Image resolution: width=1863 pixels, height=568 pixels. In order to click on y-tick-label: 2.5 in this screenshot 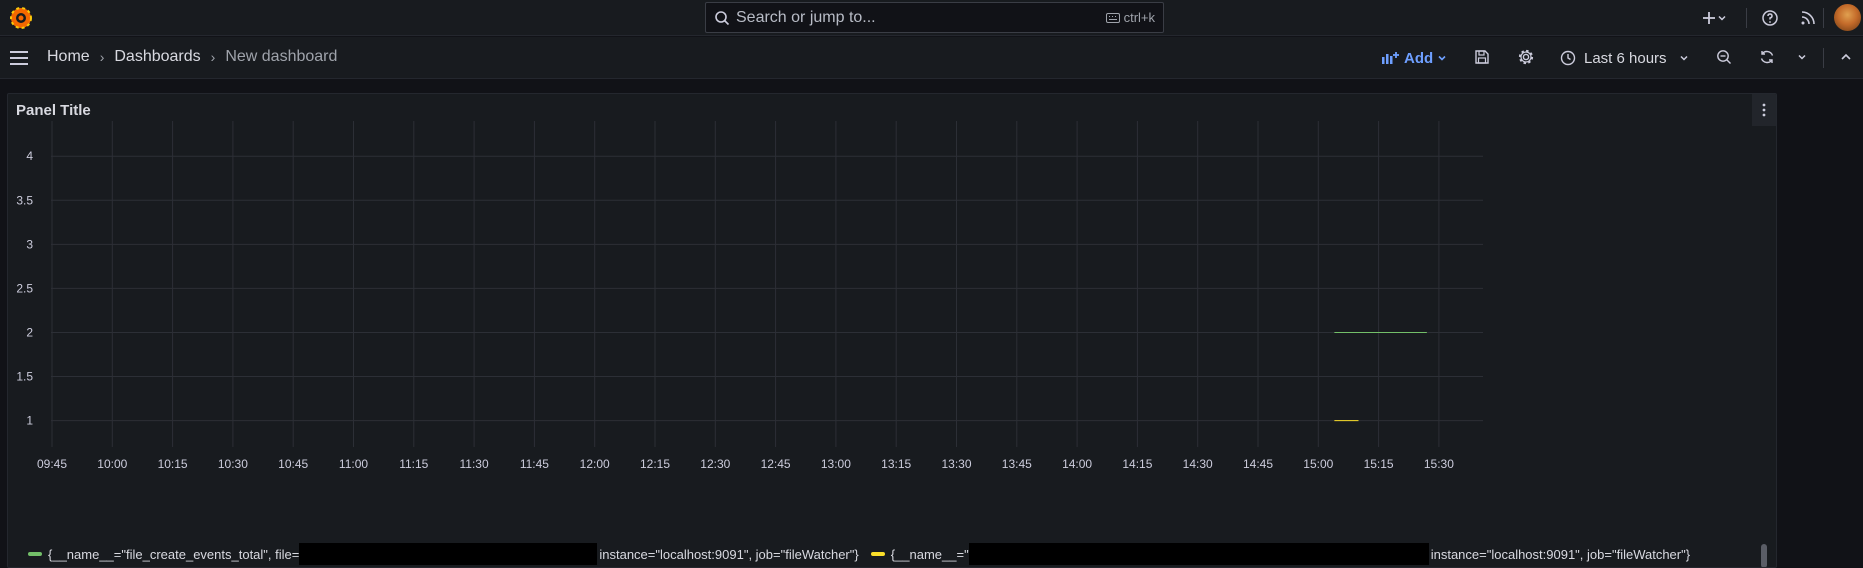, I will do `click(24, 288)`.